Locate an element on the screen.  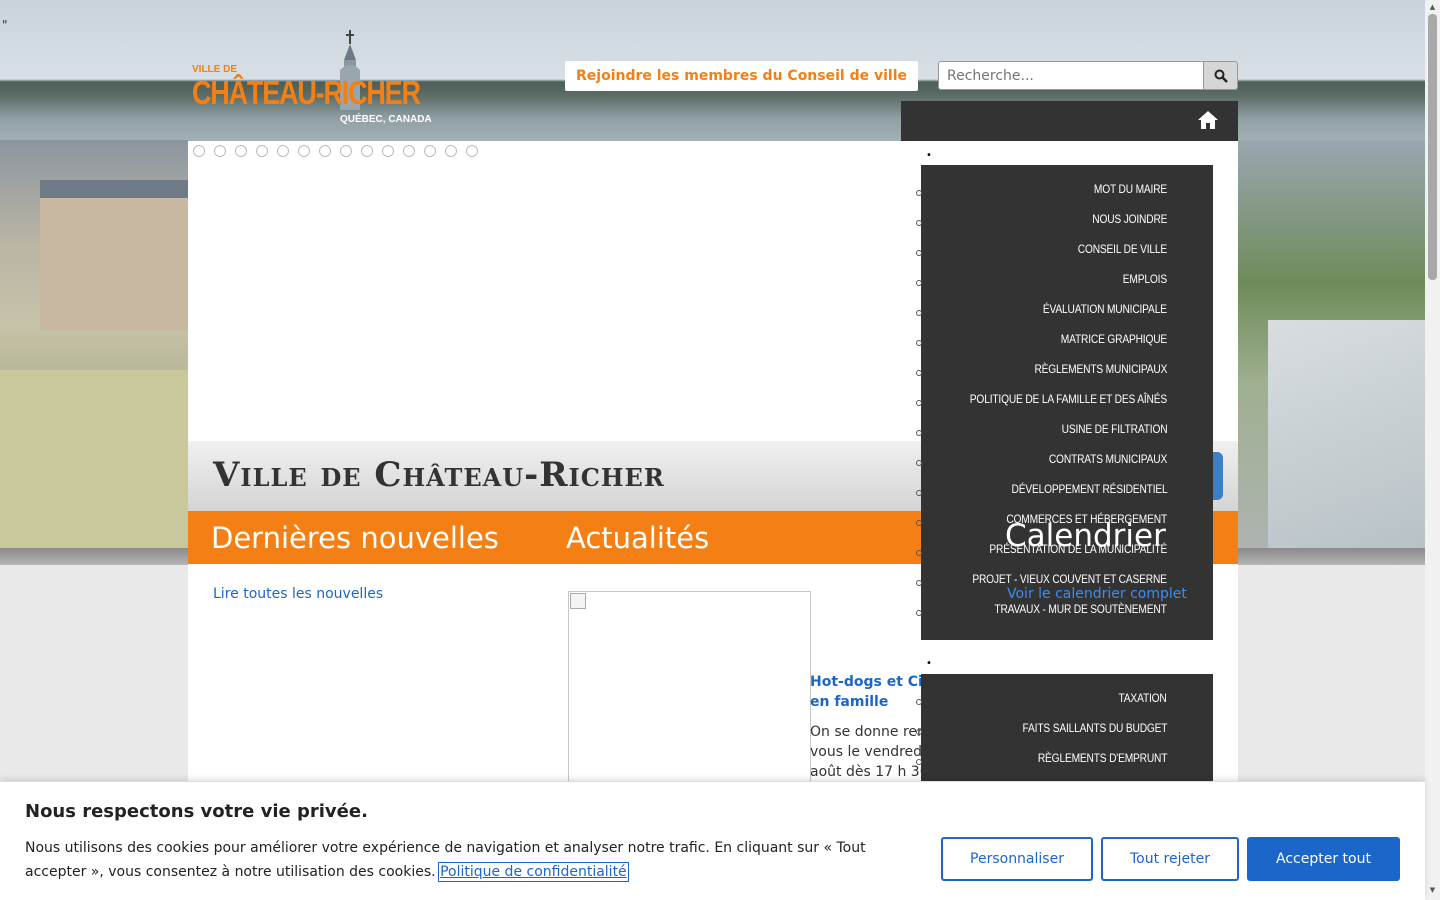
nav-menu-item: Évaluation municipale is located at coordinates (1105, 309).